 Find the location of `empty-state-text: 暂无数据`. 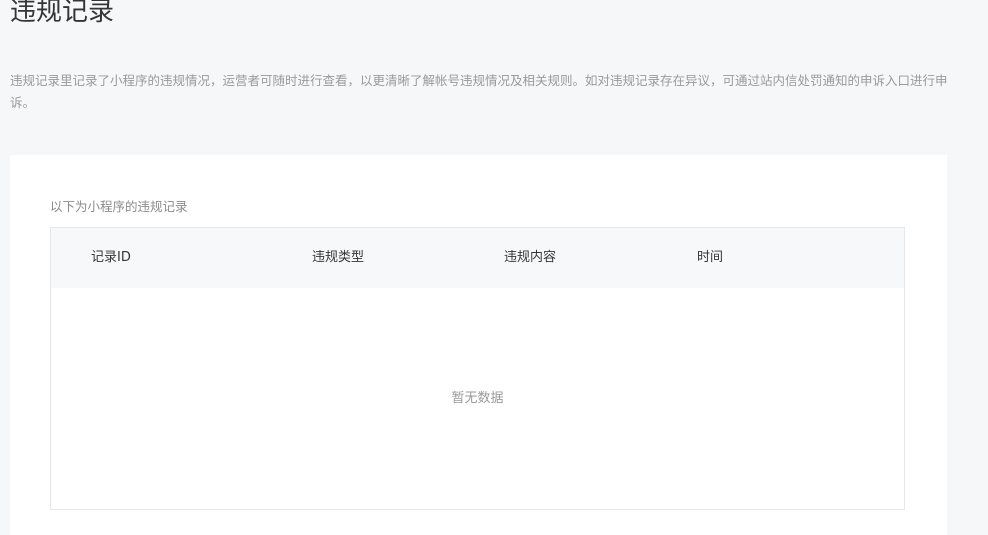

empty-state-text: 暂无数据 is located at coordinates (477, 398).